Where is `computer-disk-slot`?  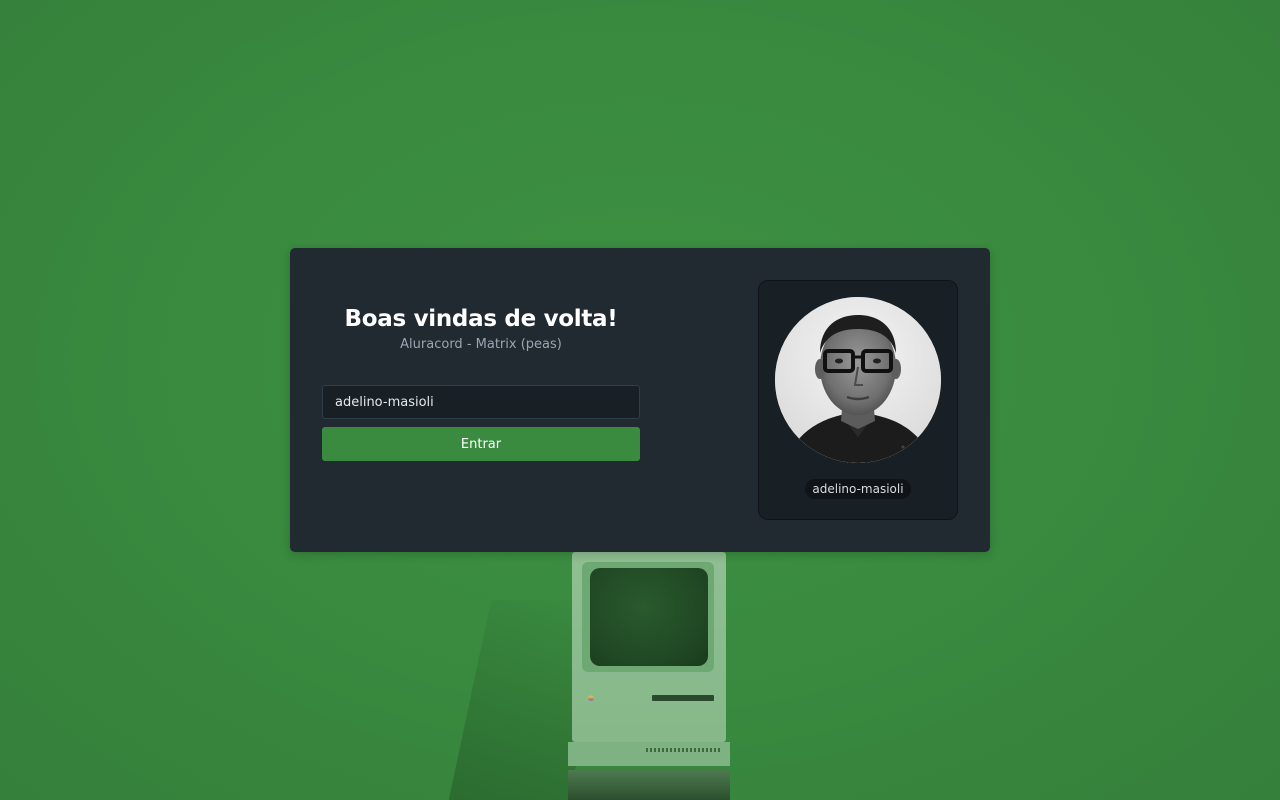 computer-disk-slot is located at coordinates (683, 698).